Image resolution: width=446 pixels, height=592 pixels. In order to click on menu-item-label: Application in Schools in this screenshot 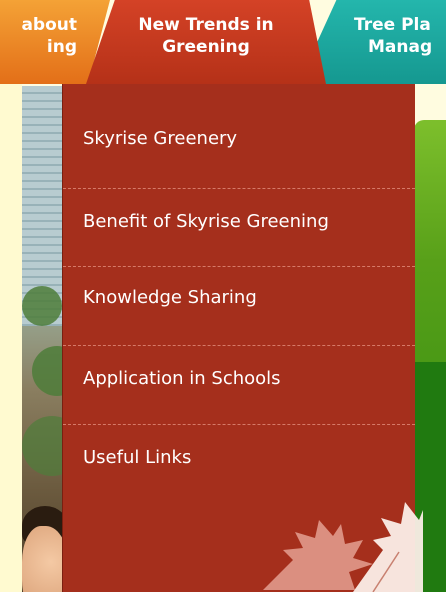, I will do `click(182, 378)`.